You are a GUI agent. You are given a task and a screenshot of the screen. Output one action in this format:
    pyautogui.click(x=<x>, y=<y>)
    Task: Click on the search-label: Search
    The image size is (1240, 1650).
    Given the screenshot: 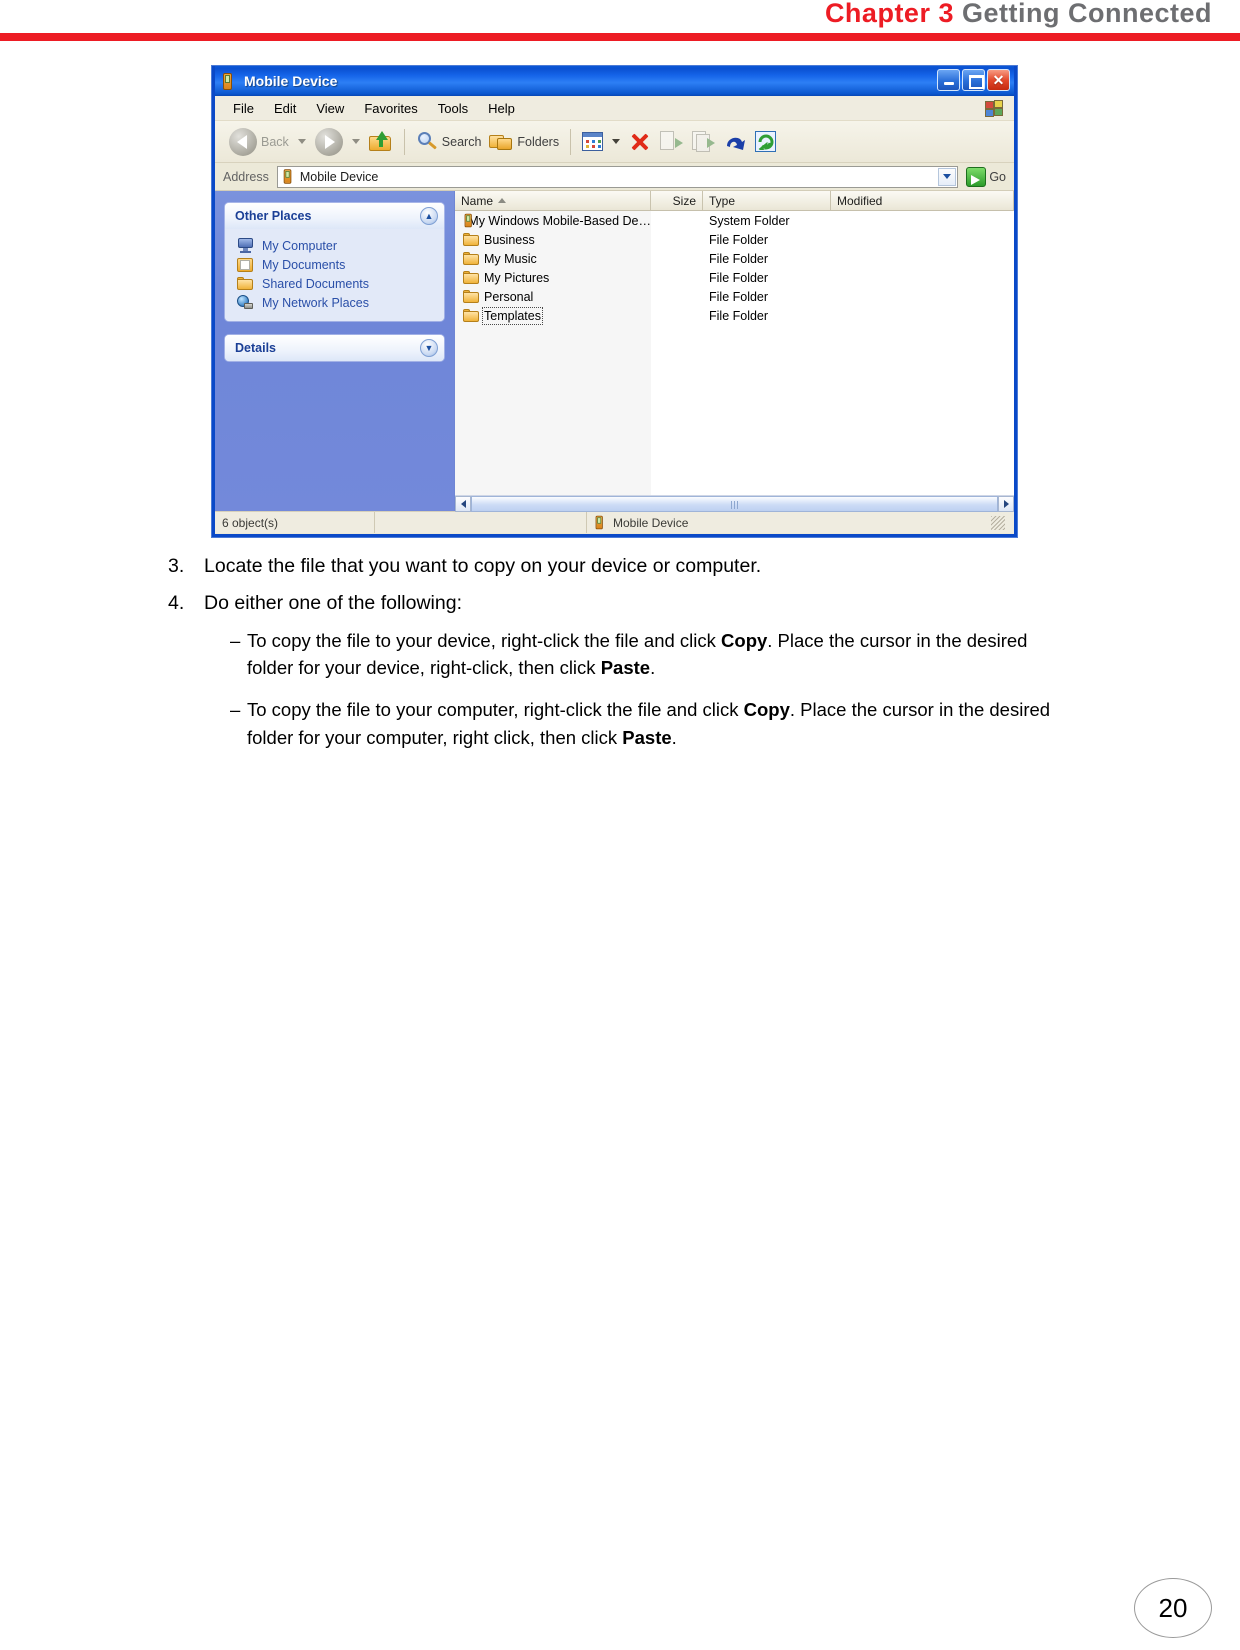 What is the action you would take?
    pyautogui.click(x=461, y=141)
    